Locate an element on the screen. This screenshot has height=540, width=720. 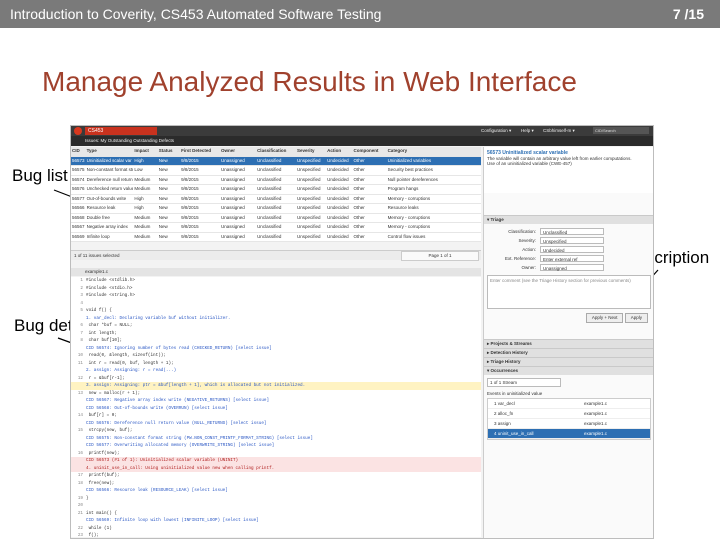
code-text: #include <stdio.h> is located at coordinates (109, 288).